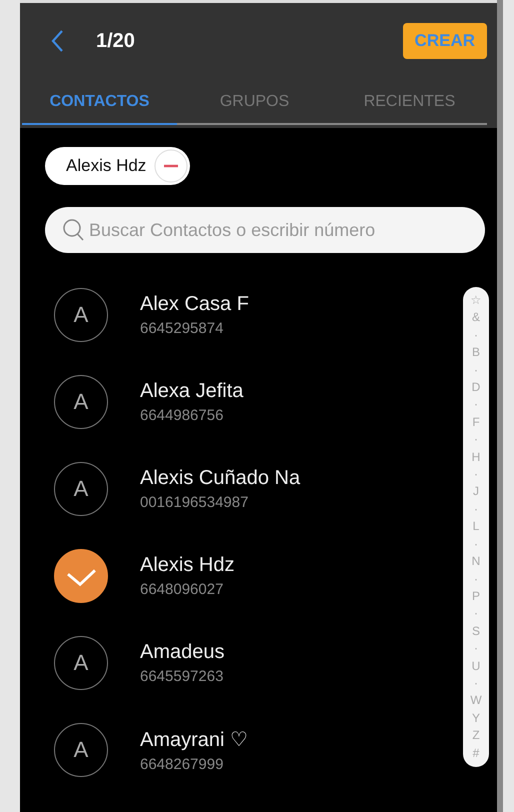 This screenshot has height=812, width=514. I want to click on alphabet-index: ☆ & · B · D · F · H · J · L · N · P · S · U · W Y Z #, so click(476, 527).